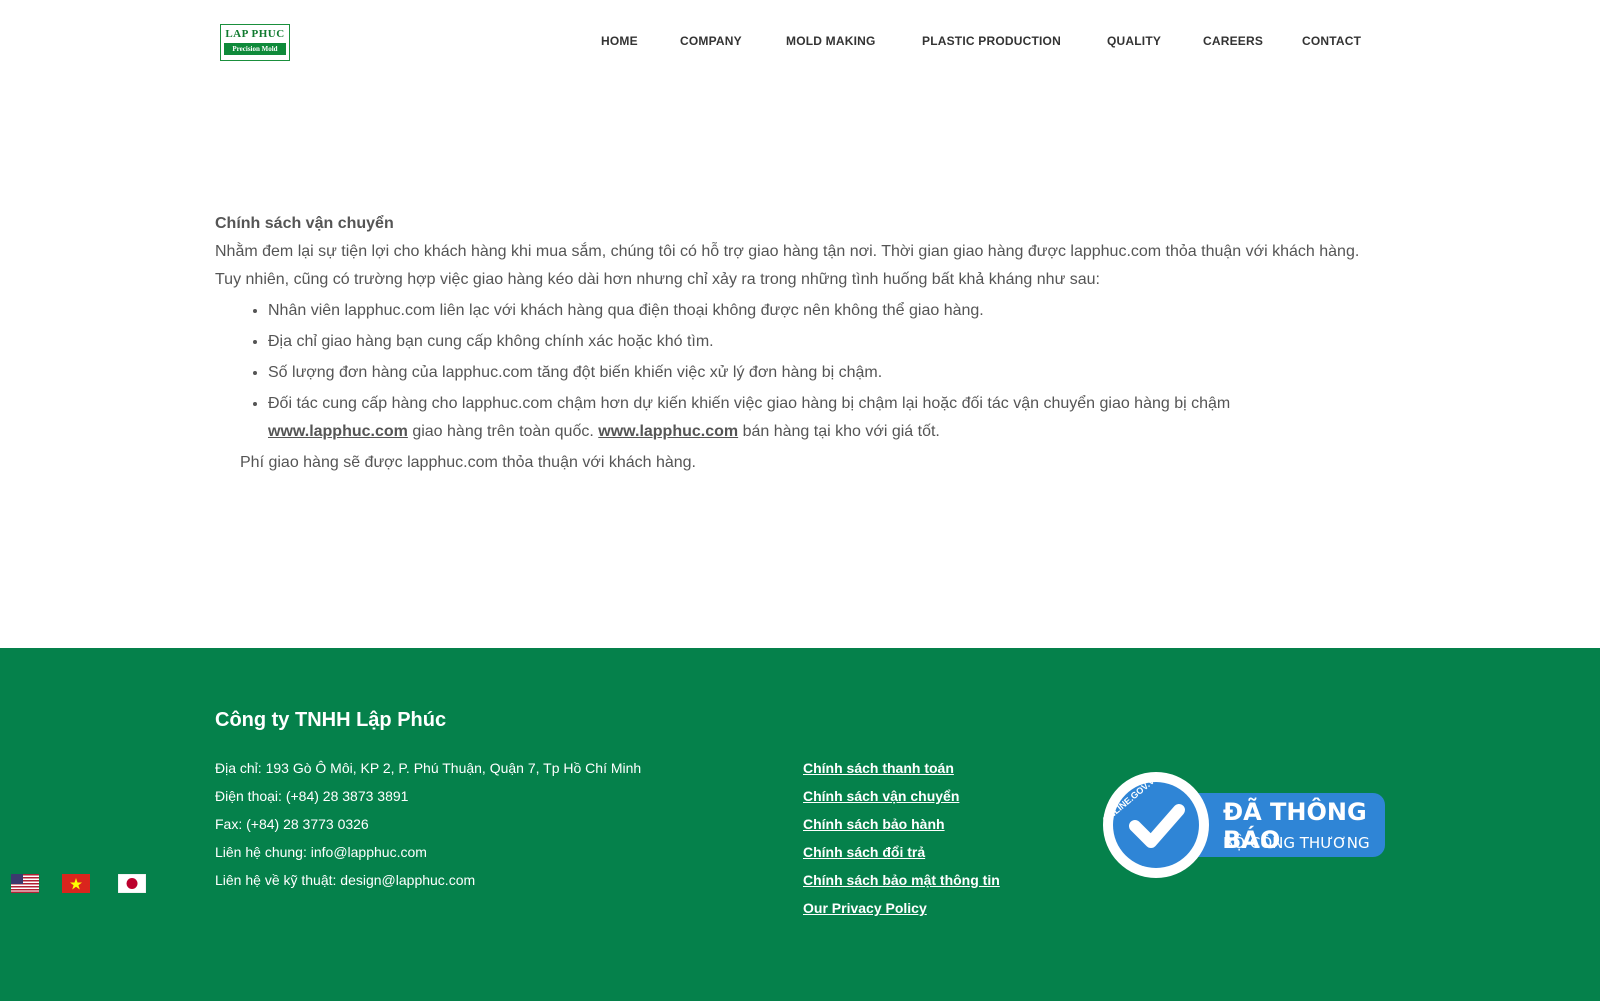 The width and height of the screenshot is (1600, 1001). Describe the element at coordinates (345, 880) in the screenshot. I see `tech-email-text: Liên hệ về kỹ thuật: design@lapphuc.com` at that location.